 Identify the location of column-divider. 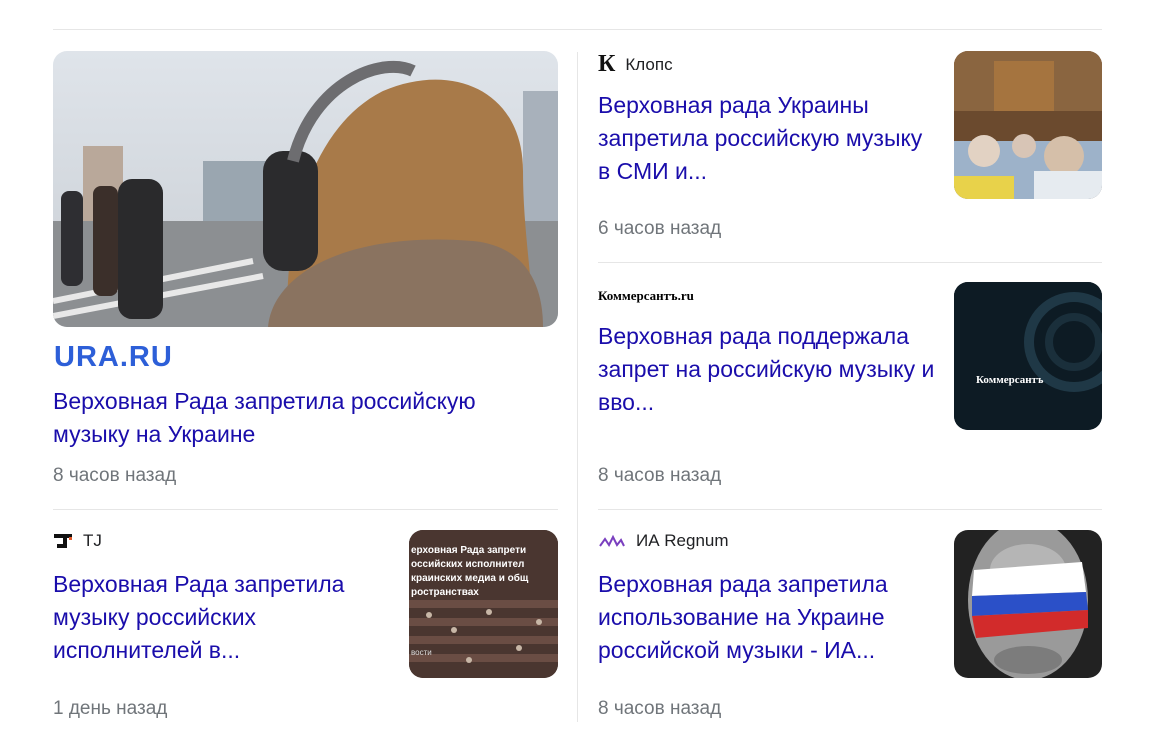
(577, 387).